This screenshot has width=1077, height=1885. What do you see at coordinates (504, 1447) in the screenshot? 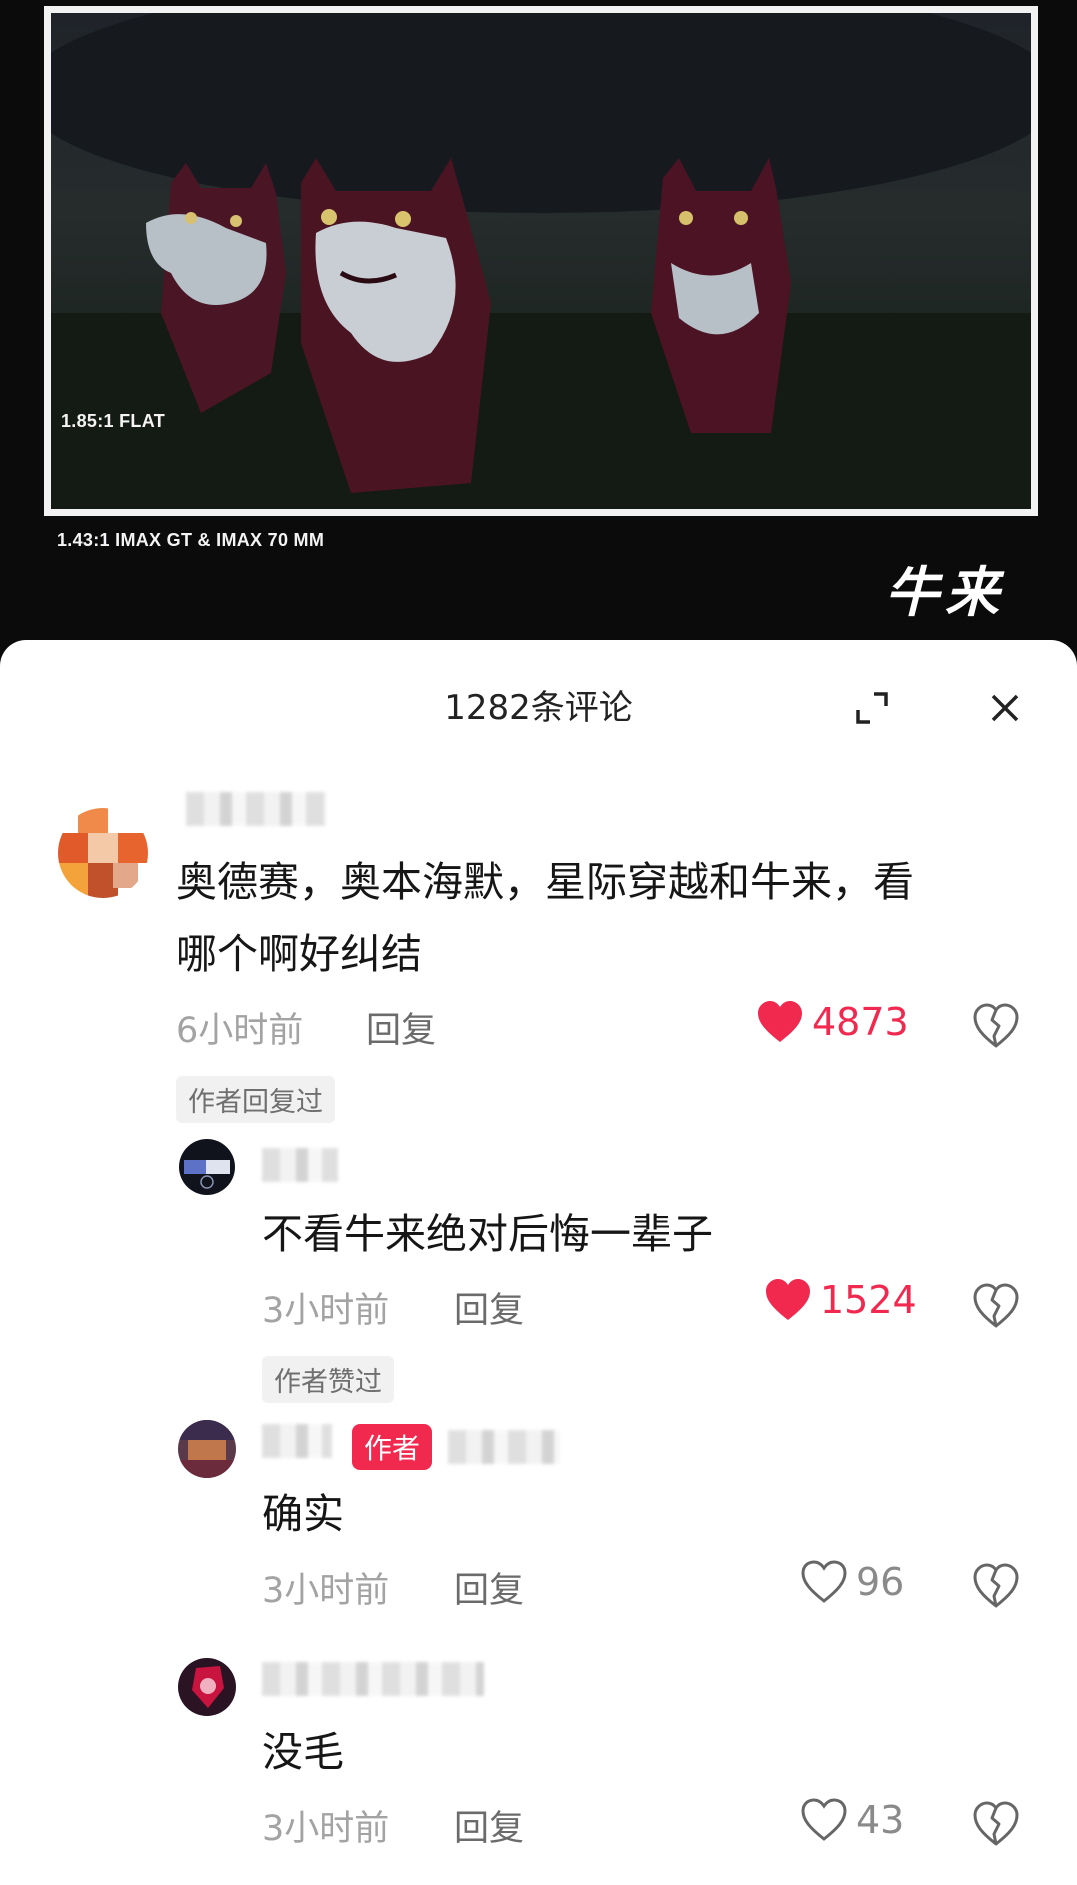
I see `username-blurred-suffix` at bounding box center [504, 1447].